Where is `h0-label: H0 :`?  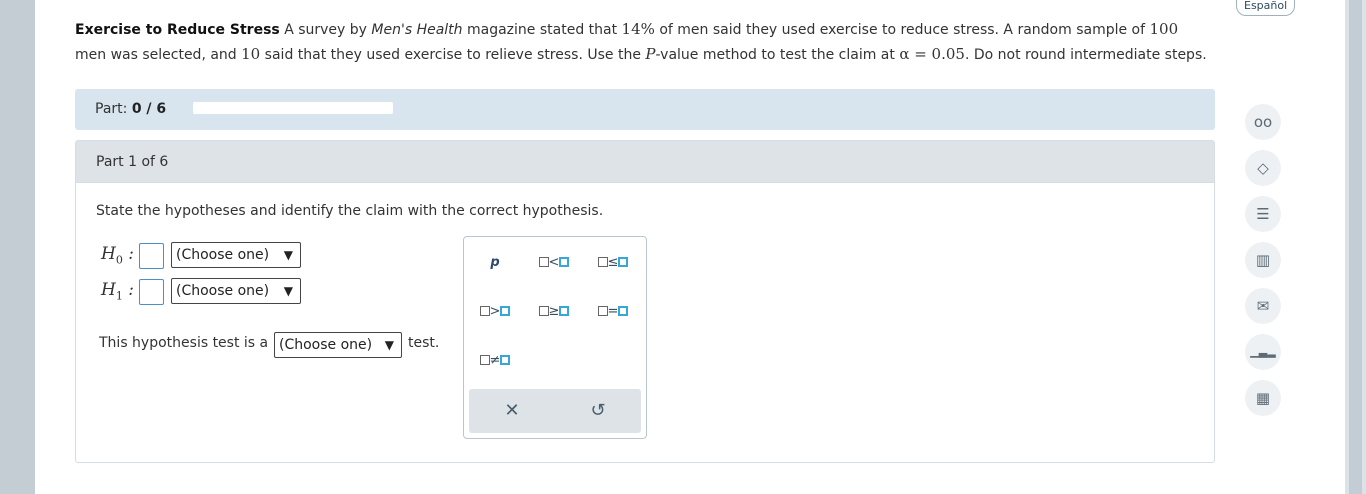
h0-label: H0 : is located at coordinates (117, 255).